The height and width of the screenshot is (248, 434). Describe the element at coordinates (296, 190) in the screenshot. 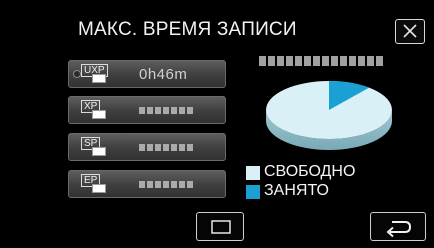

I see `legend-used-label: ЗАНЯТО` at that location.